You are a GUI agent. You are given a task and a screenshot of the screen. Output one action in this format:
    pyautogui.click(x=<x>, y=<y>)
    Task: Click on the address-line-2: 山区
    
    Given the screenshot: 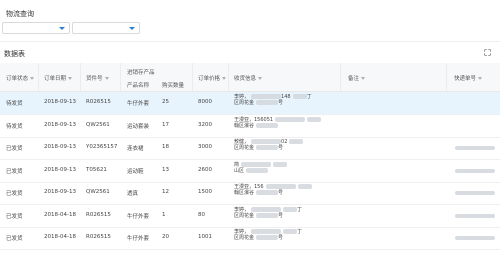 What is the action you would take?
    pyautogui.click(x=239, y=170)
    